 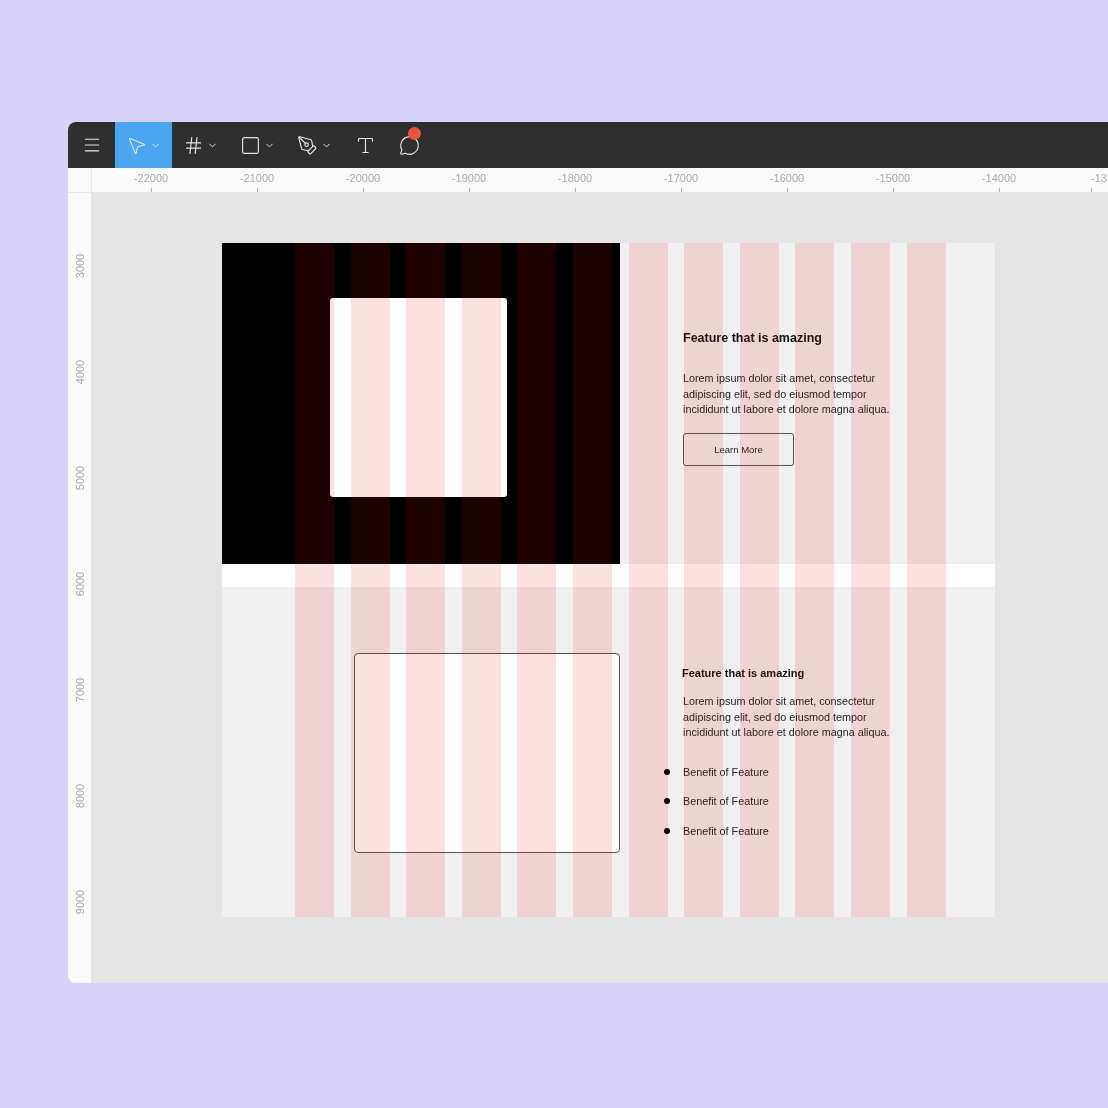 What do you see at coordinates (469, 178) in the screenshot?
I see `ruler-label: -19000` at bounding box center [469, 178].